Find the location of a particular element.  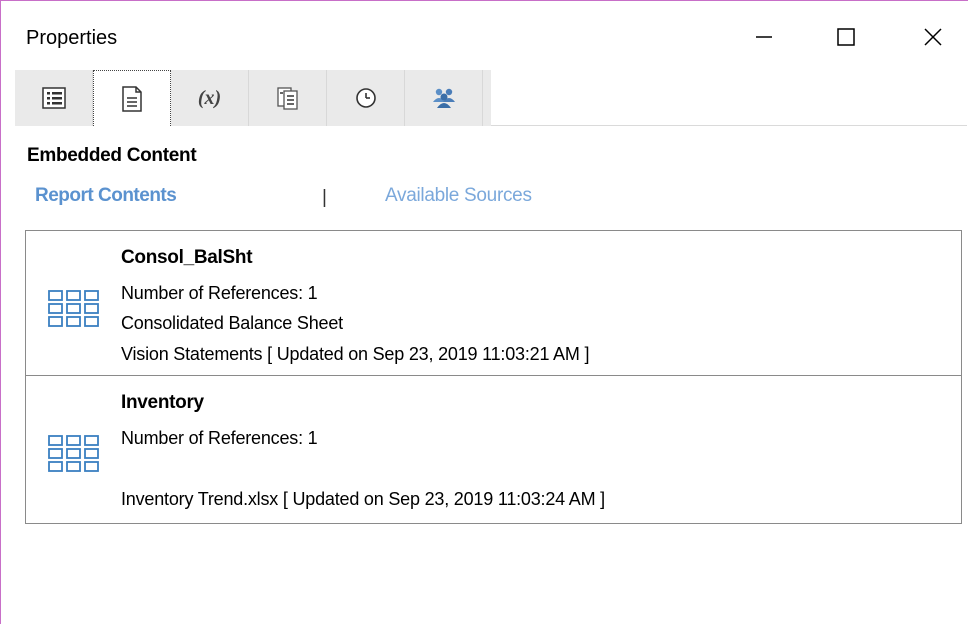

copy-document-icon is located at coordinates (287, 98).